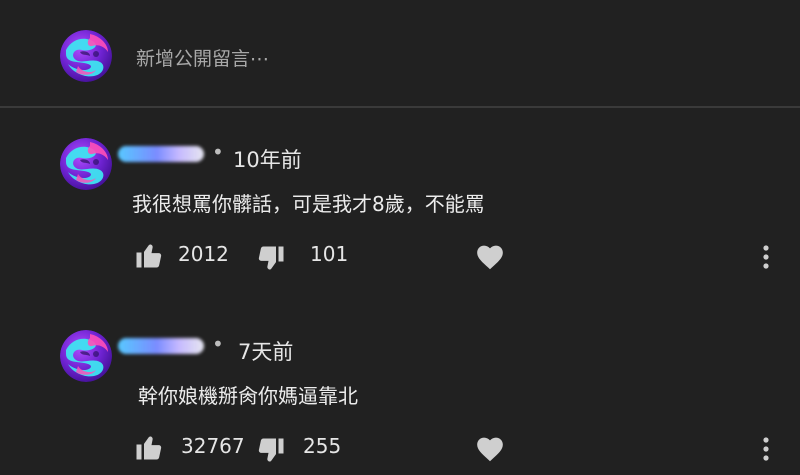  What do you see at coordinates (267, 159) in the screenshot?
I see `comment-timestamp: 10年前` at bounding box center [267, 159].